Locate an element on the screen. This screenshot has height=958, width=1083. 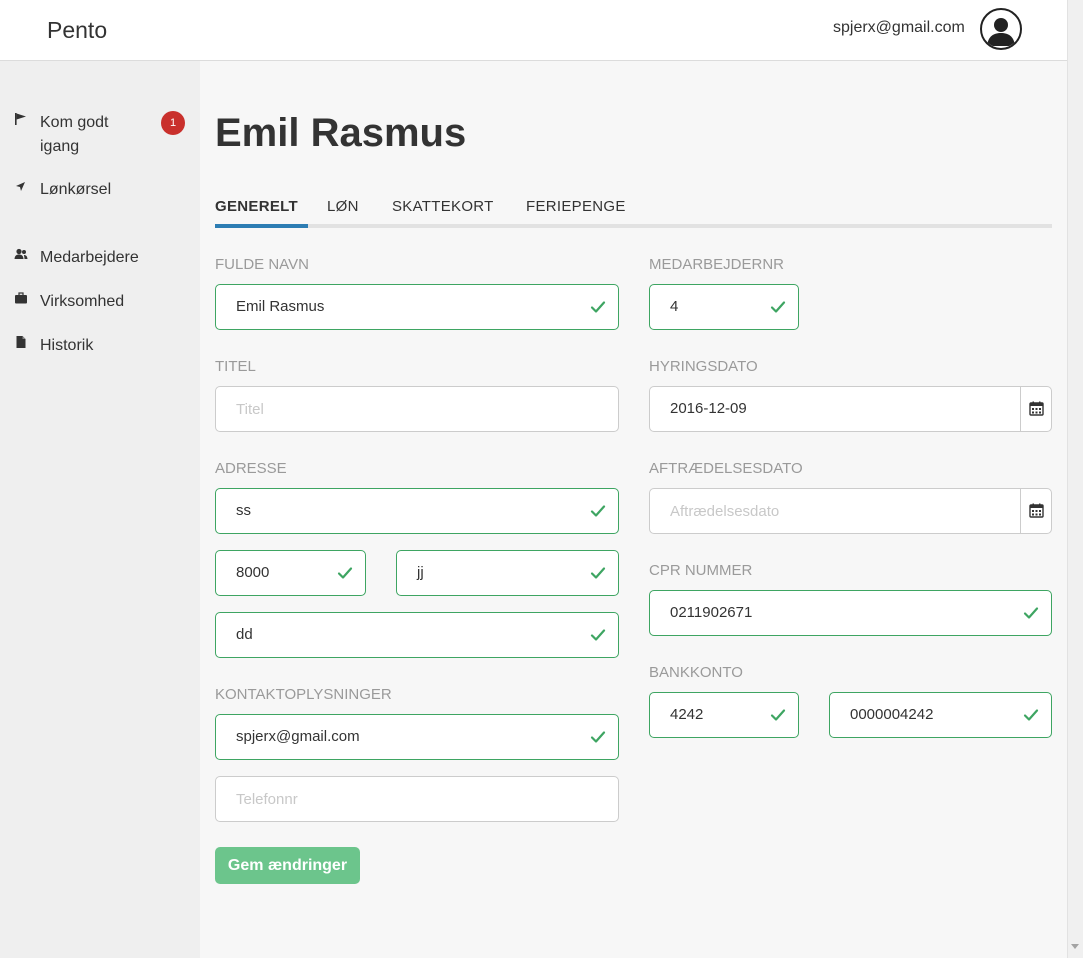
email-value: spjerx@gmail.com is located at coordinates (298, 736).